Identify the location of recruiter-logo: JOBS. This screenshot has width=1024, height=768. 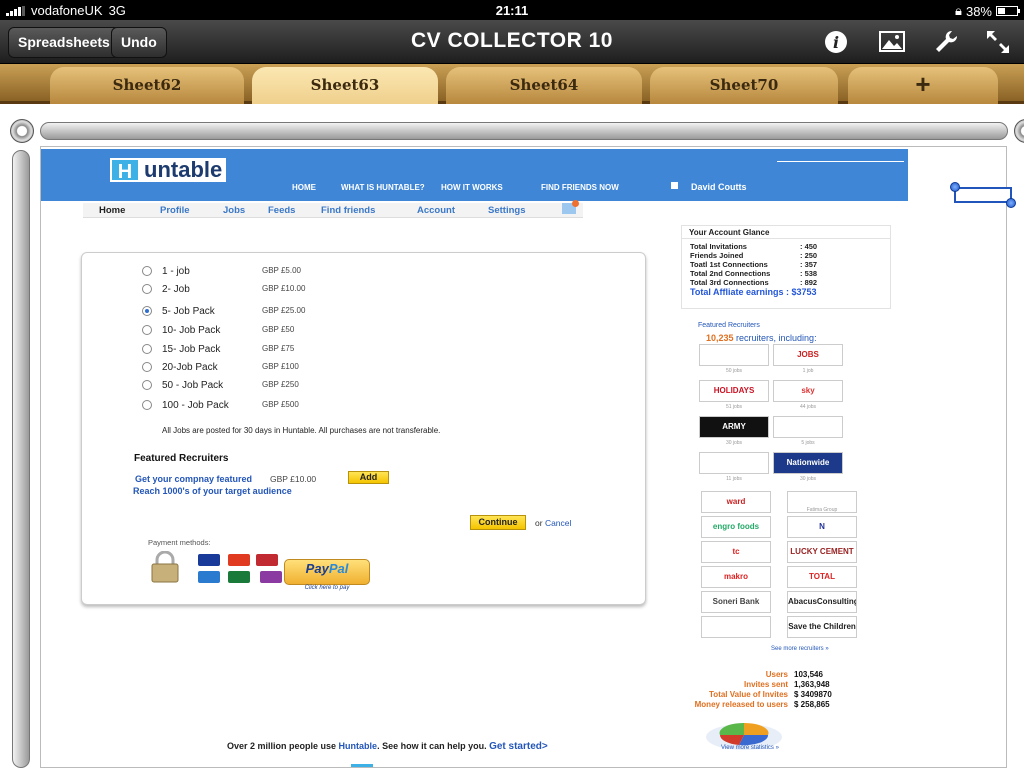
(808, 355).